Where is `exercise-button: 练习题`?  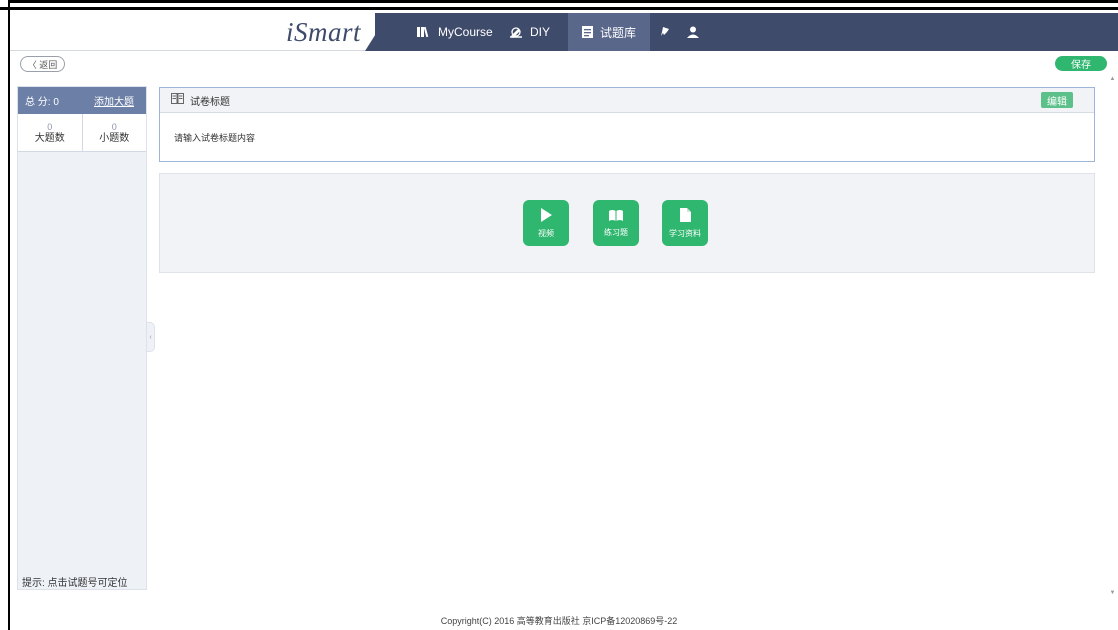 exercise-button: 练习题 is located at coordinates (616, 223).